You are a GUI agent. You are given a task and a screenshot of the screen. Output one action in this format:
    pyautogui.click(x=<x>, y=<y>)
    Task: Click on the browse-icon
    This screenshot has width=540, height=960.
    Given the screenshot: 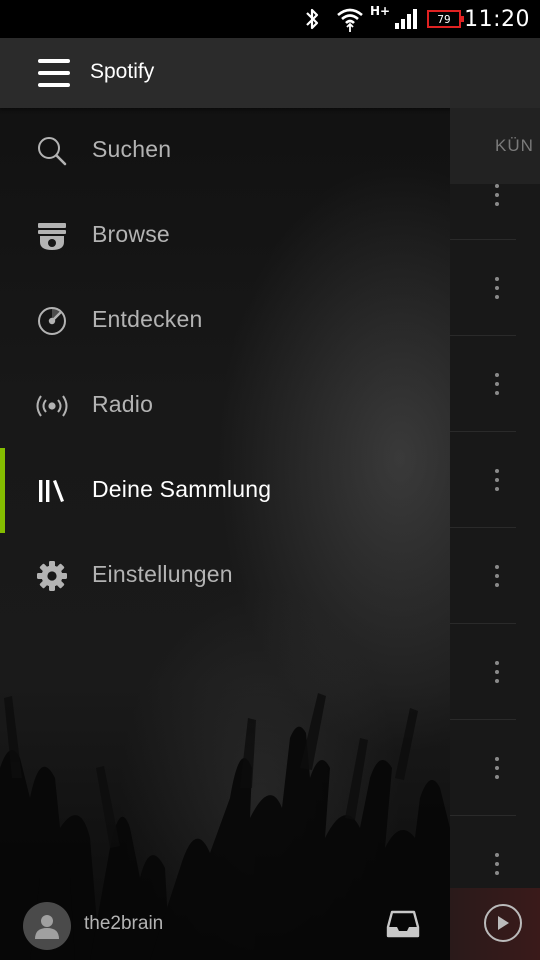 What is the action you would take?
    pyautogui.click(x=52, y=236)
    